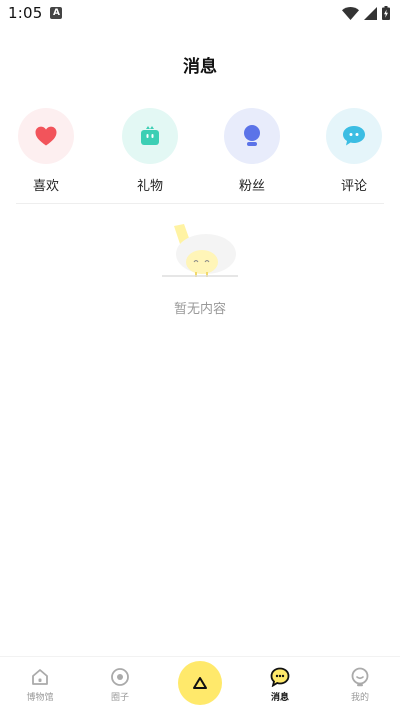  What do you see at coordinates (350, 13) in the screenshot?
I see `wifi-icon` at bounding box center [350, 13].